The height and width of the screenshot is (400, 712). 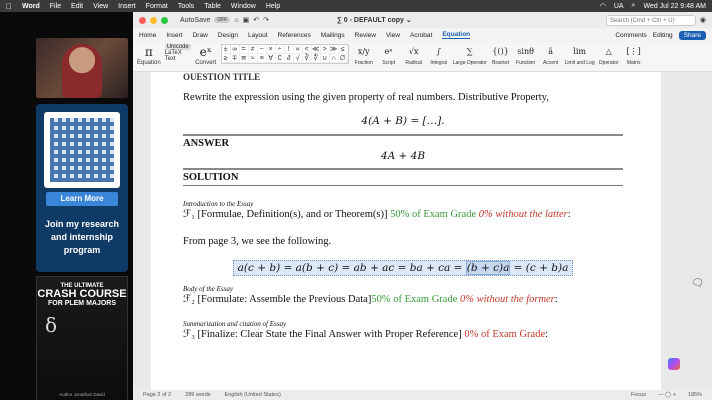 I want to click on symbol-button: ≫, so click(x=334, y=49).